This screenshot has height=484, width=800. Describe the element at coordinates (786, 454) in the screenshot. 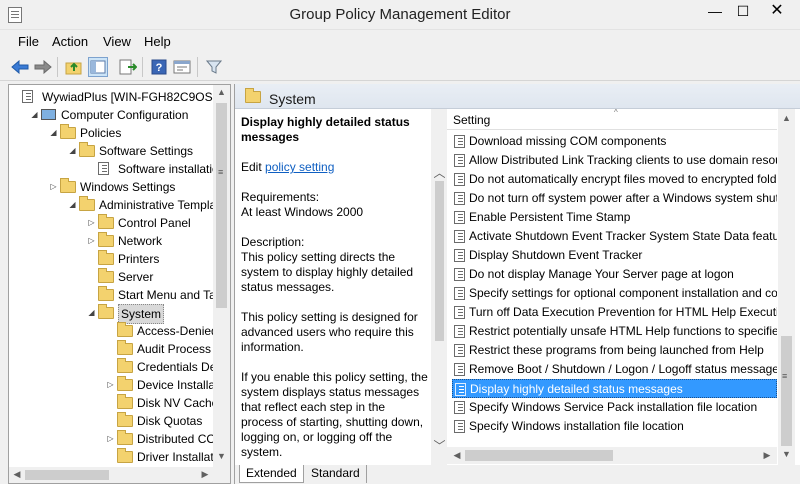

I see `list-scroll-down-arrow-icon: ▼` at that location.